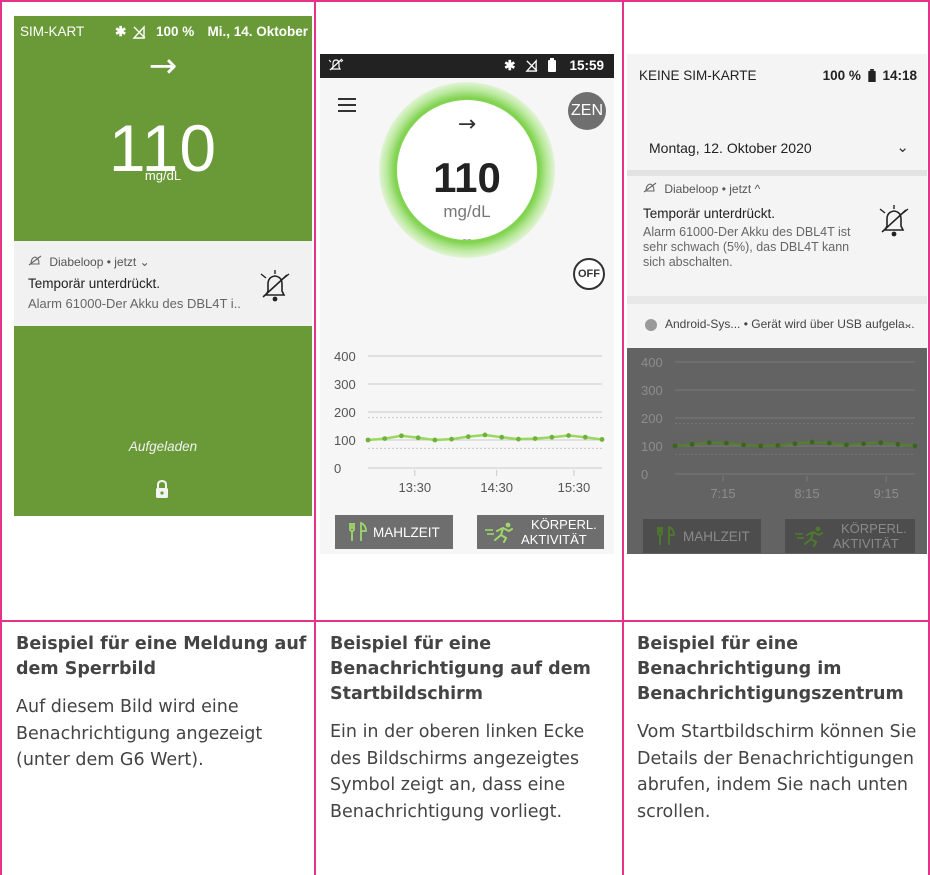 Image resolution: width=930 pixels, height=875 pixels. I want to click on x-tick-label: 9:15, so click(886, 493).